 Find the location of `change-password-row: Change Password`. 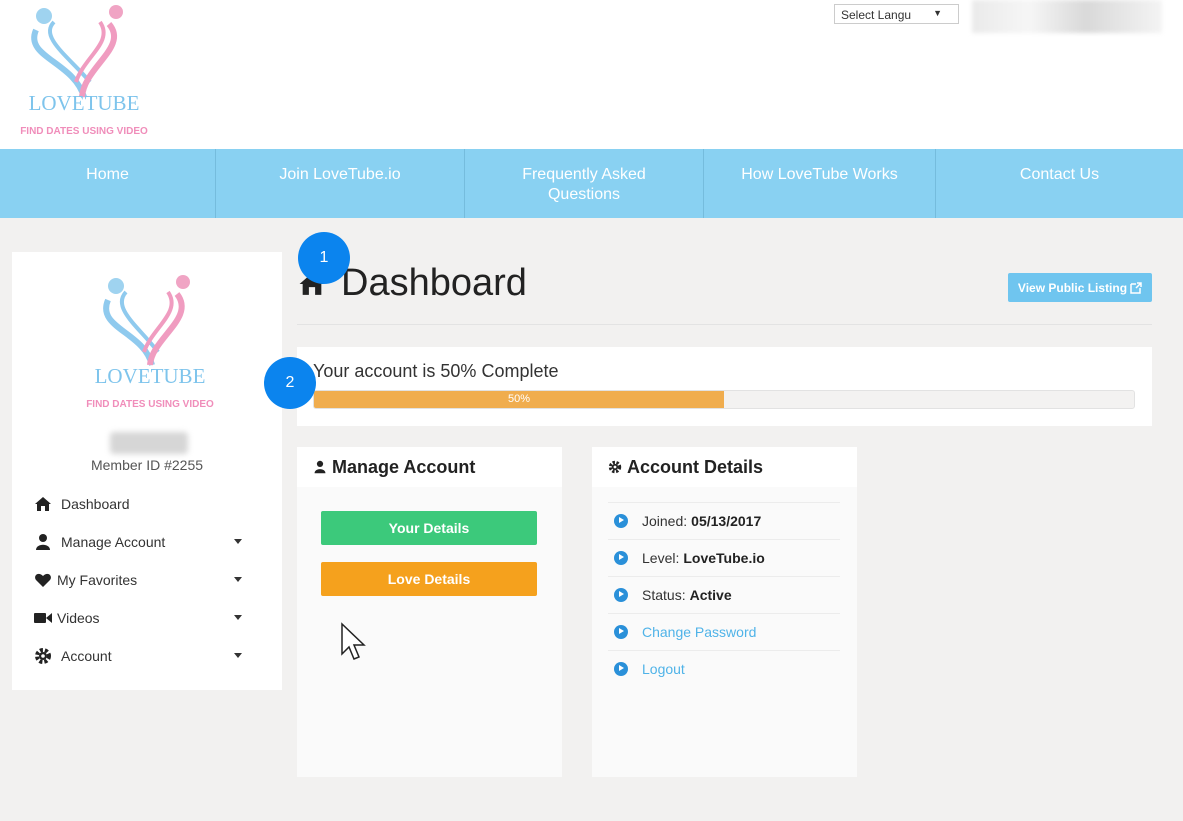

change-password-row: Change Password is located at coordinates (724, 631).